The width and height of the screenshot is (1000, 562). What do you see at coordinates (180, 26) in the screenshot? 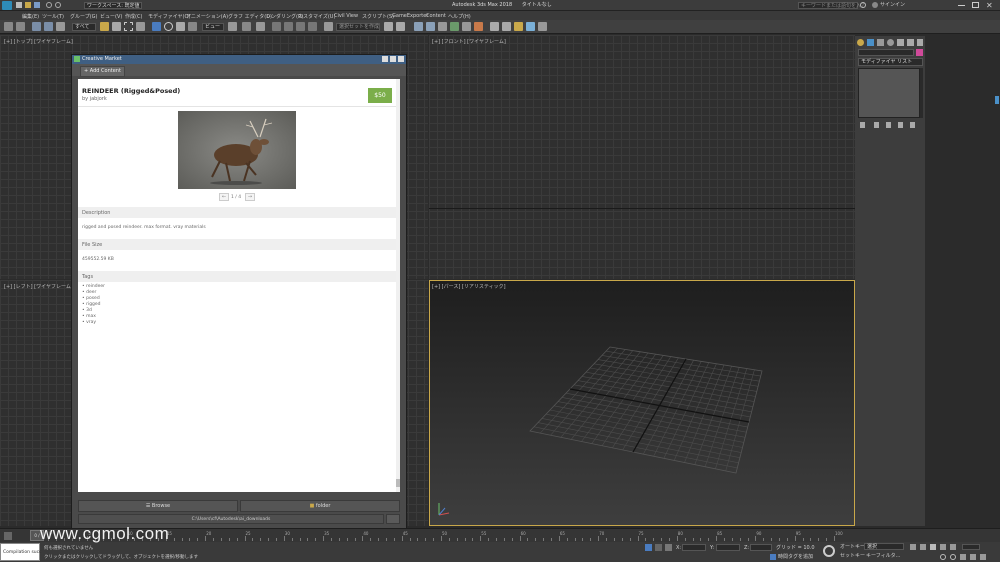
I see `select-scale-icon` at bounding box center [180, 26].